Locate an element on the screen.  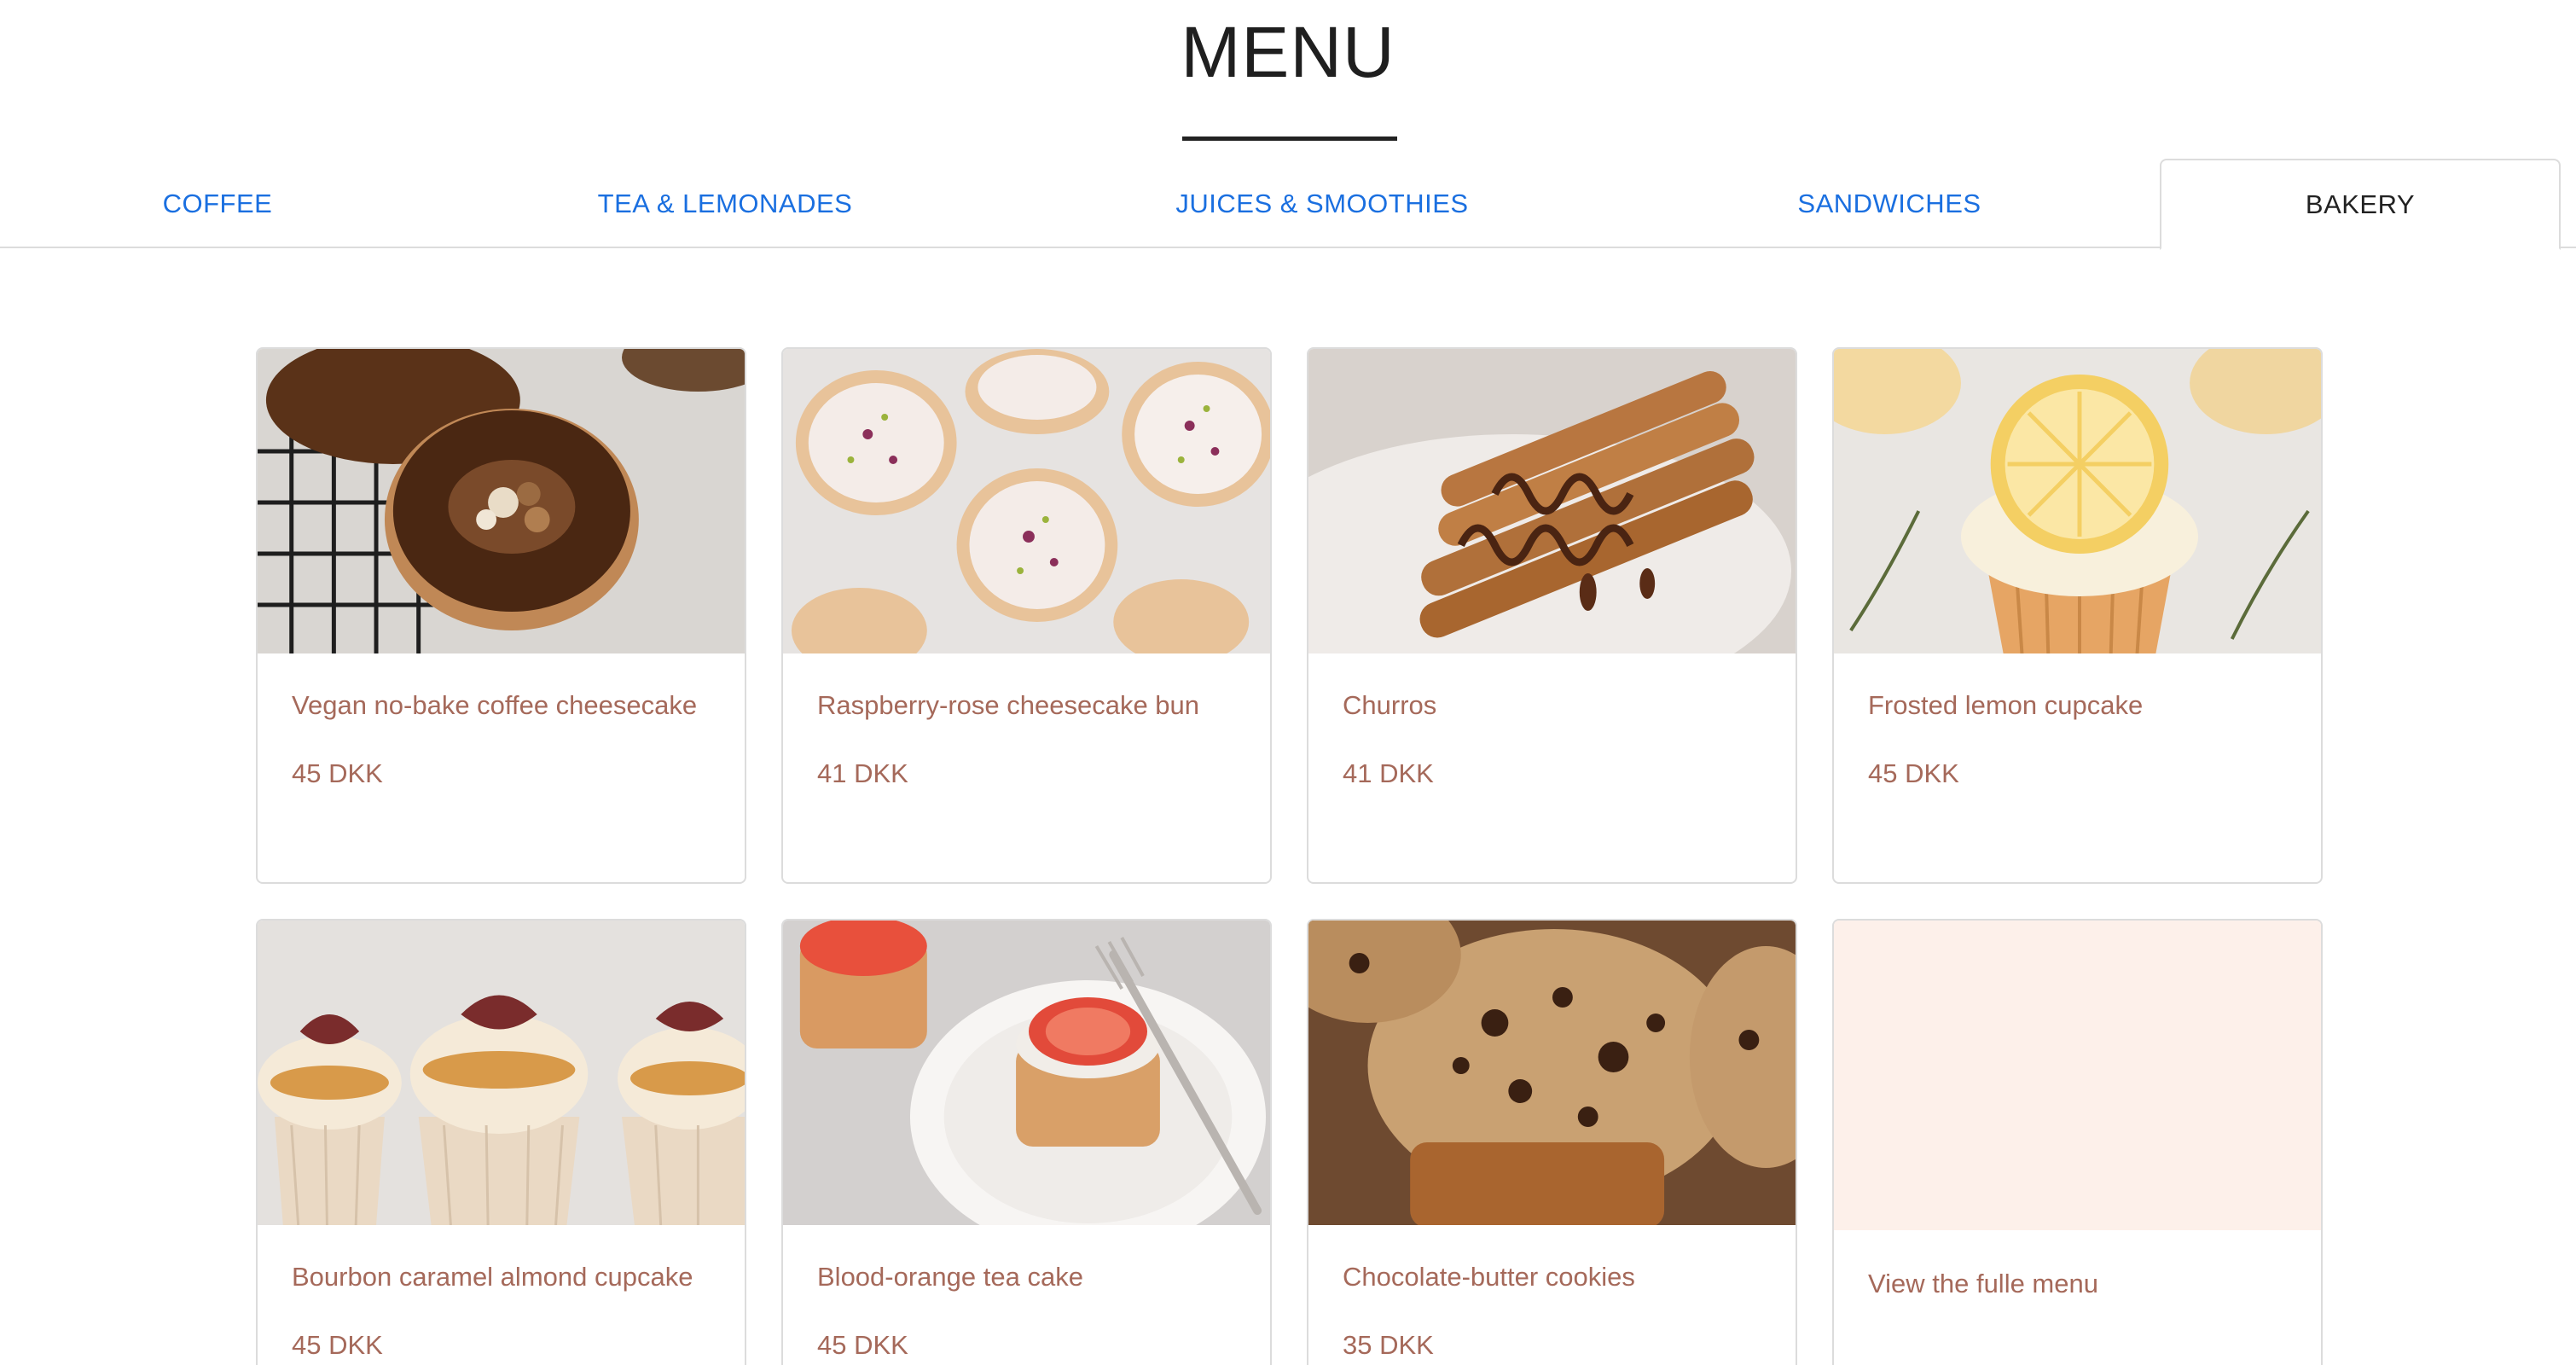
product-card: Frosted lemon cupcake 45 DKK is located at coordinates (2077, 616).